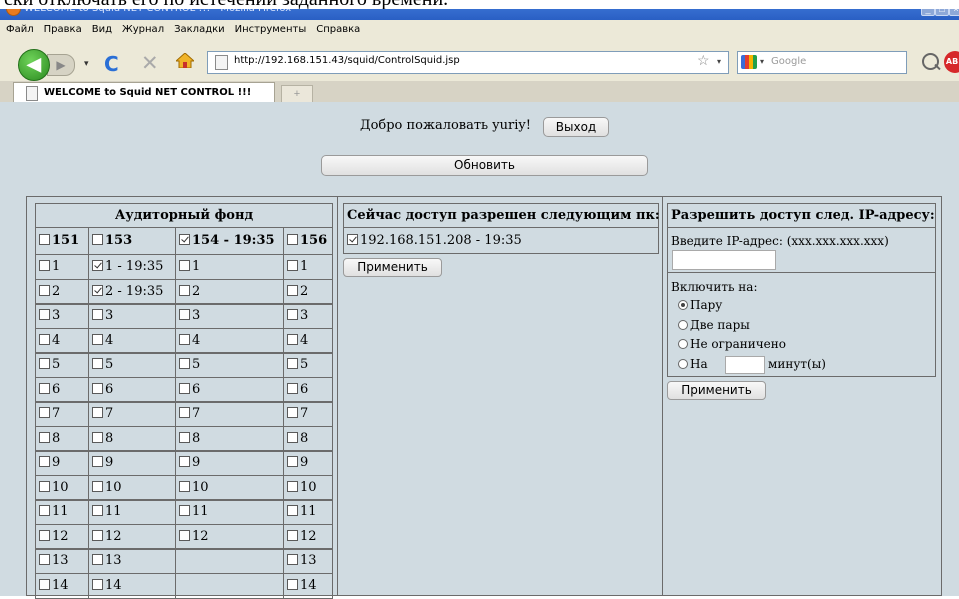 This screenshot has height=599, width=959. I want to click on back-button: ◀, so click(34, 65).